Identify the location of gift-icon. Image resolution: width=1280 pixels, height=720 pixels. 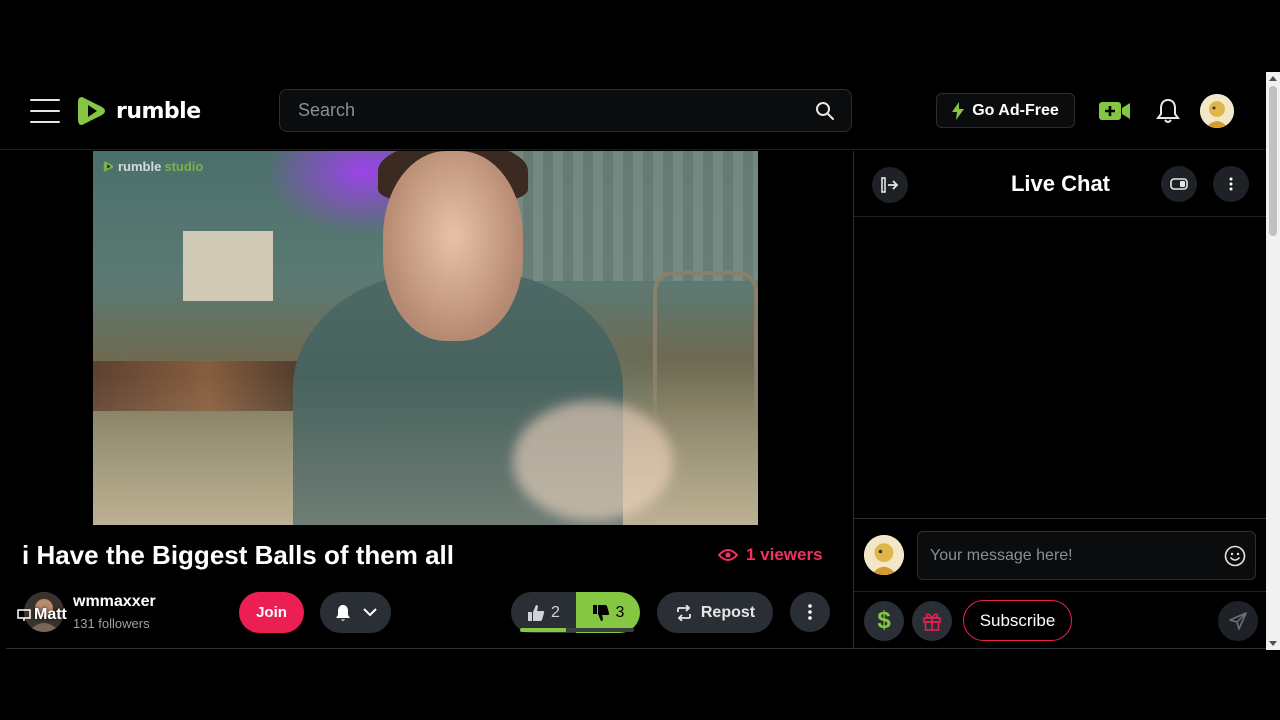
(932, 622).